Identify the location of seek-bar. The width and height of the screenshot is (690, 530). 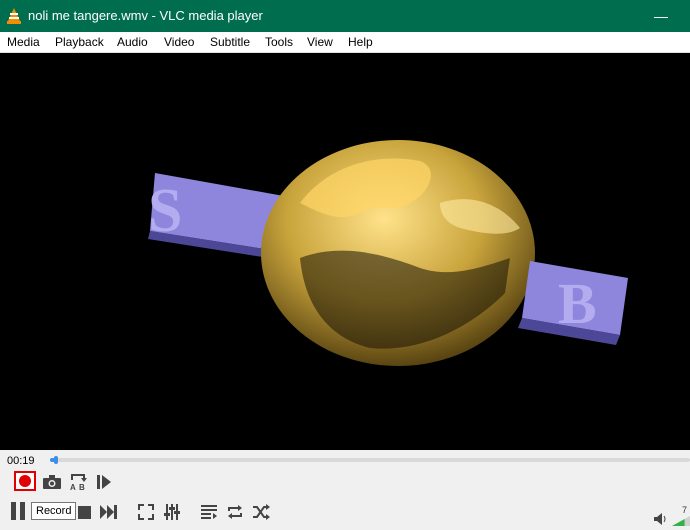
(370, 460).